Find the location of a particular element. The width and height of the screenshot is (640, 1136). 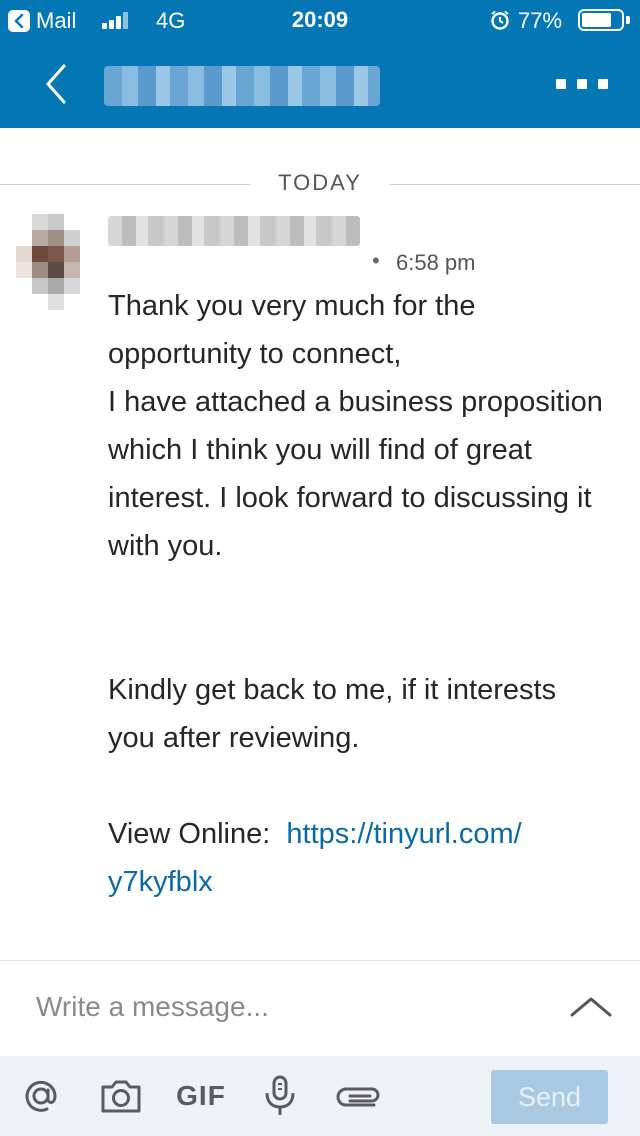

status-bar: Mail 4G 20:09 77% is located at coordinates (320, 20).